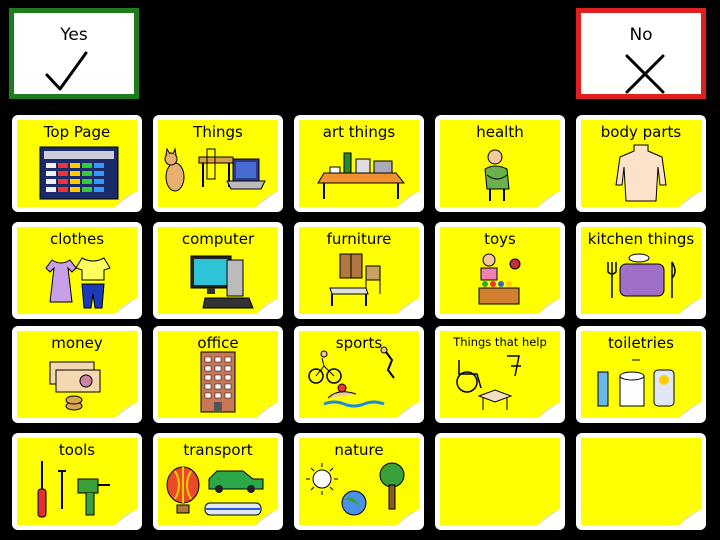 Image resolution: width=720 pixels, height=540 pixels. Describe the element at coordinates (351, 377) in the screenshot. I see `sports-icon` at that location.